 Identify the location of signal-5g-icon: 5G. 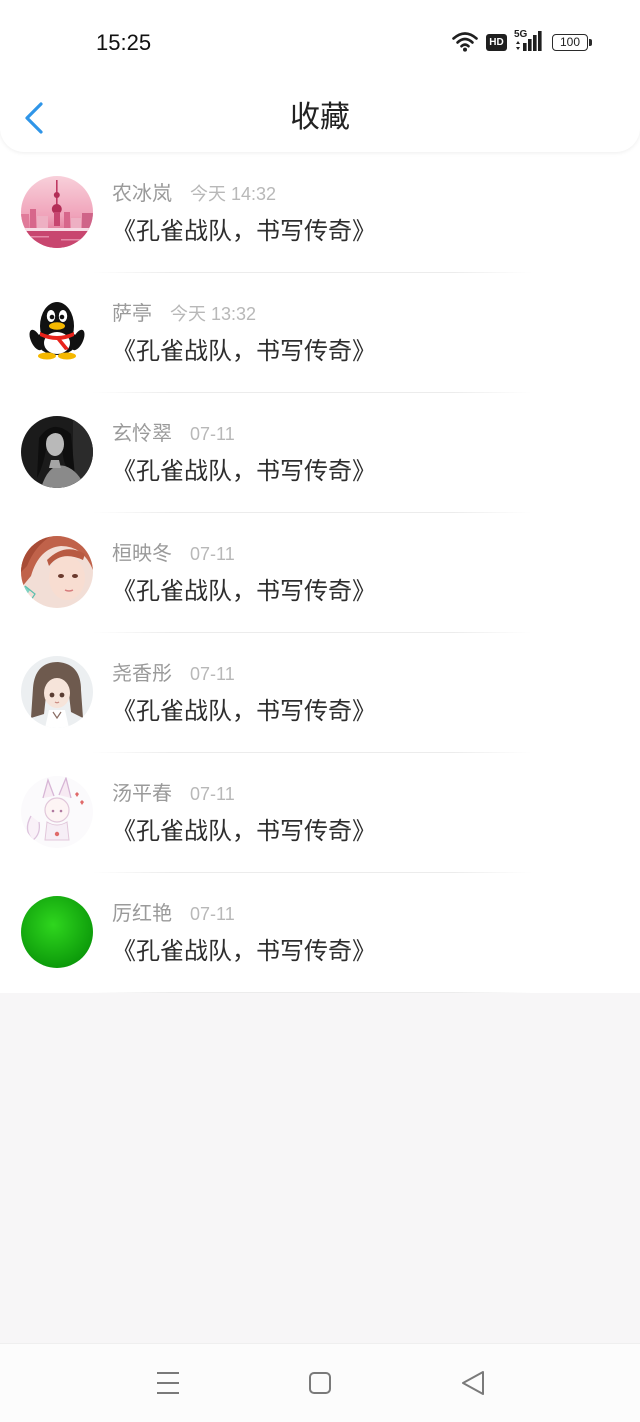
(529, 40).